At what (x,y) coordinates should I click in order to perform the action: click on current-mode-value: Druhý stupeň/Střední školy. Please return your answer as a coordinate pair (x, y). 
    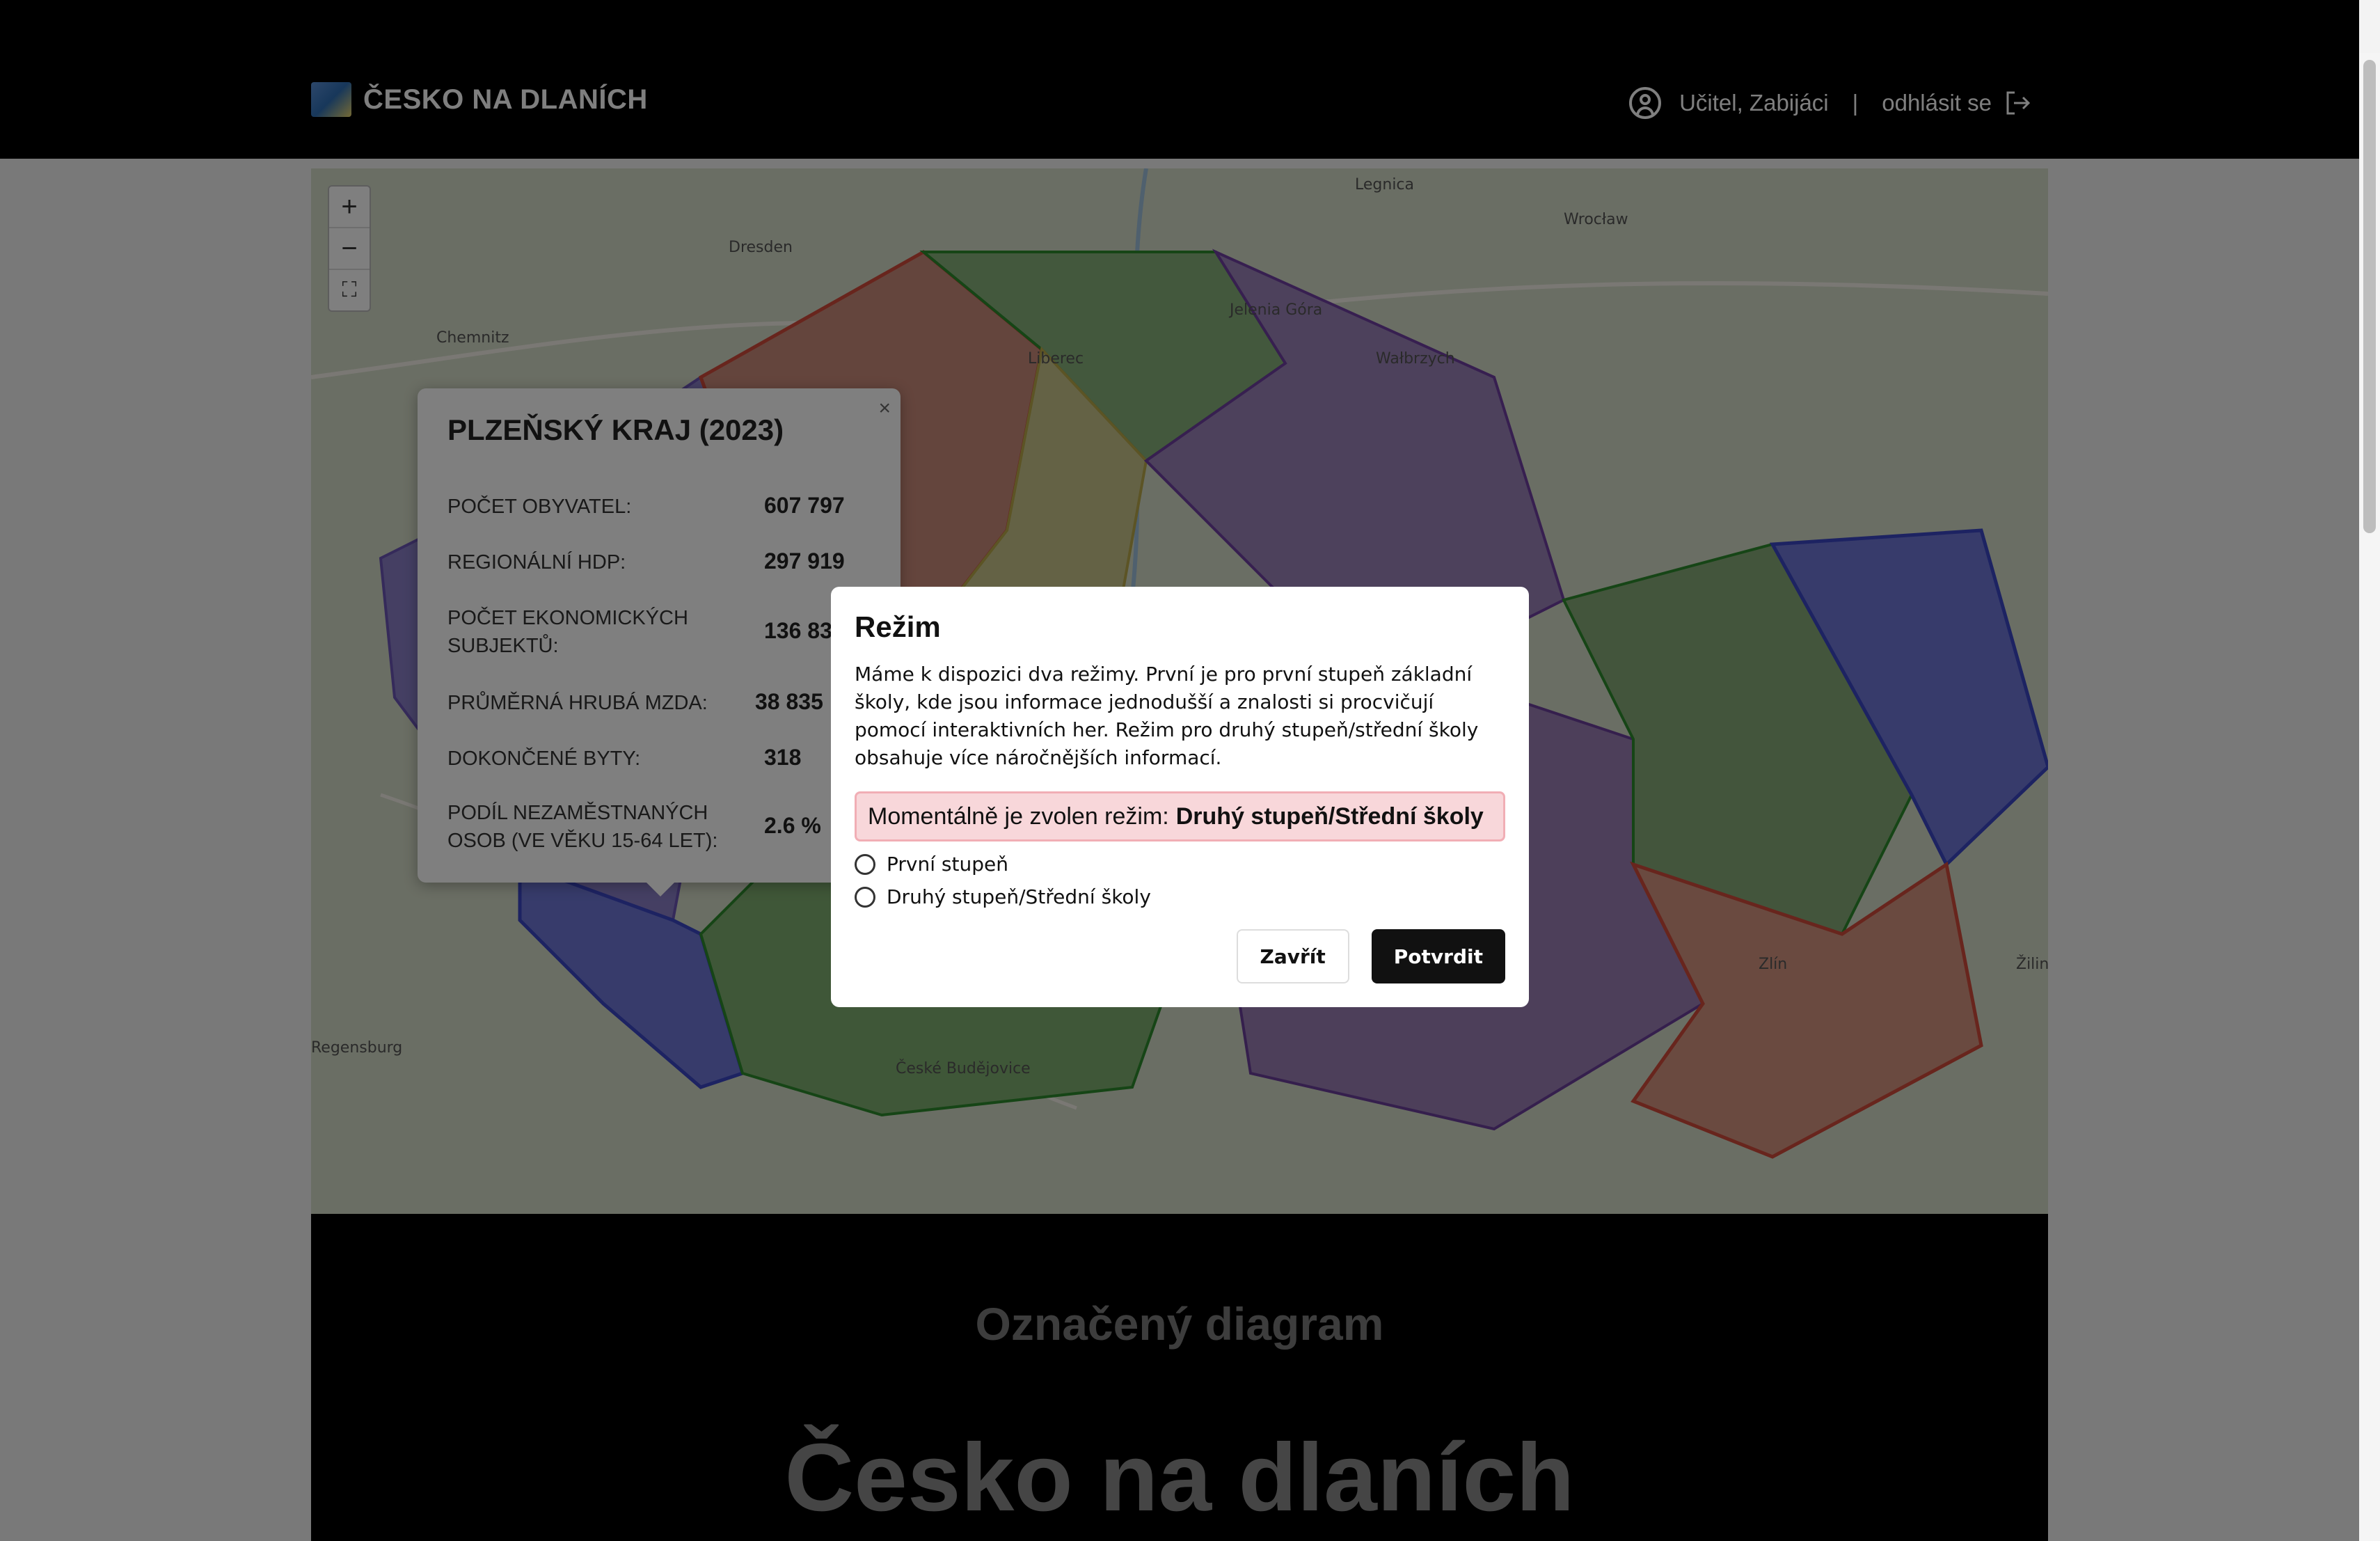
    Looking at the image, I should click on (1329, 816).